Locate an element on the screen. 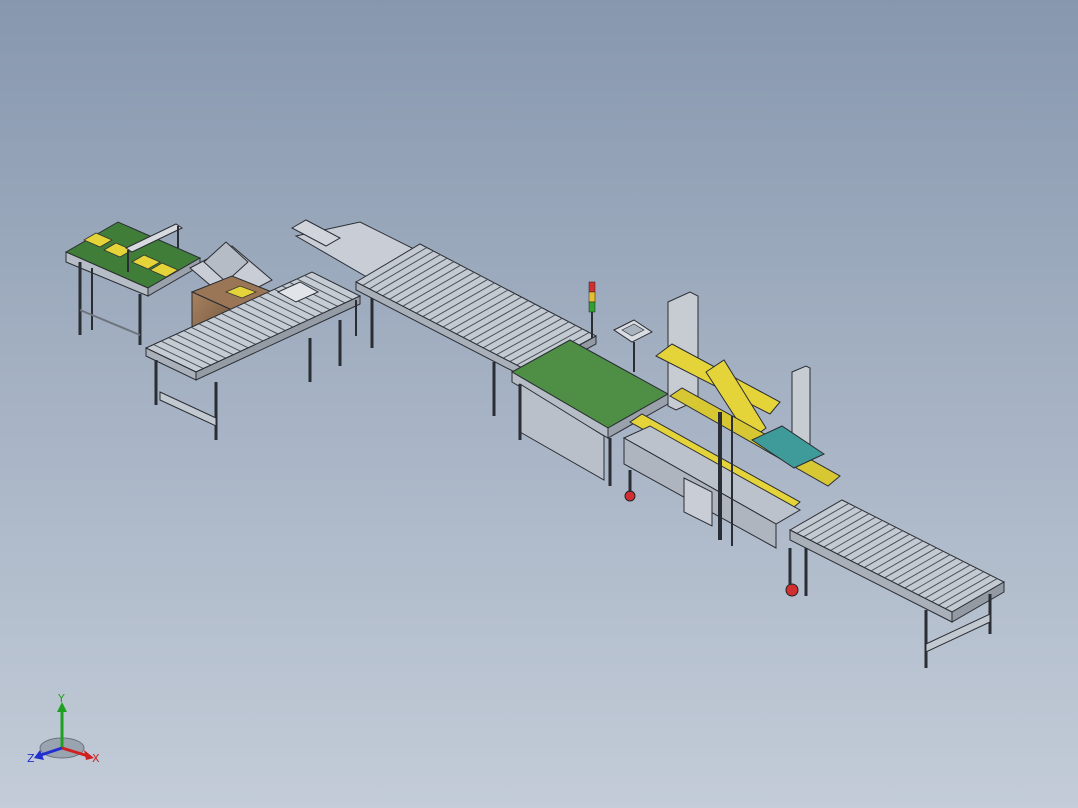 Image resolution: width=1078 pixels, height=808 pixels. outfeed-roller-conveyor is located at coordinates (897, 583).